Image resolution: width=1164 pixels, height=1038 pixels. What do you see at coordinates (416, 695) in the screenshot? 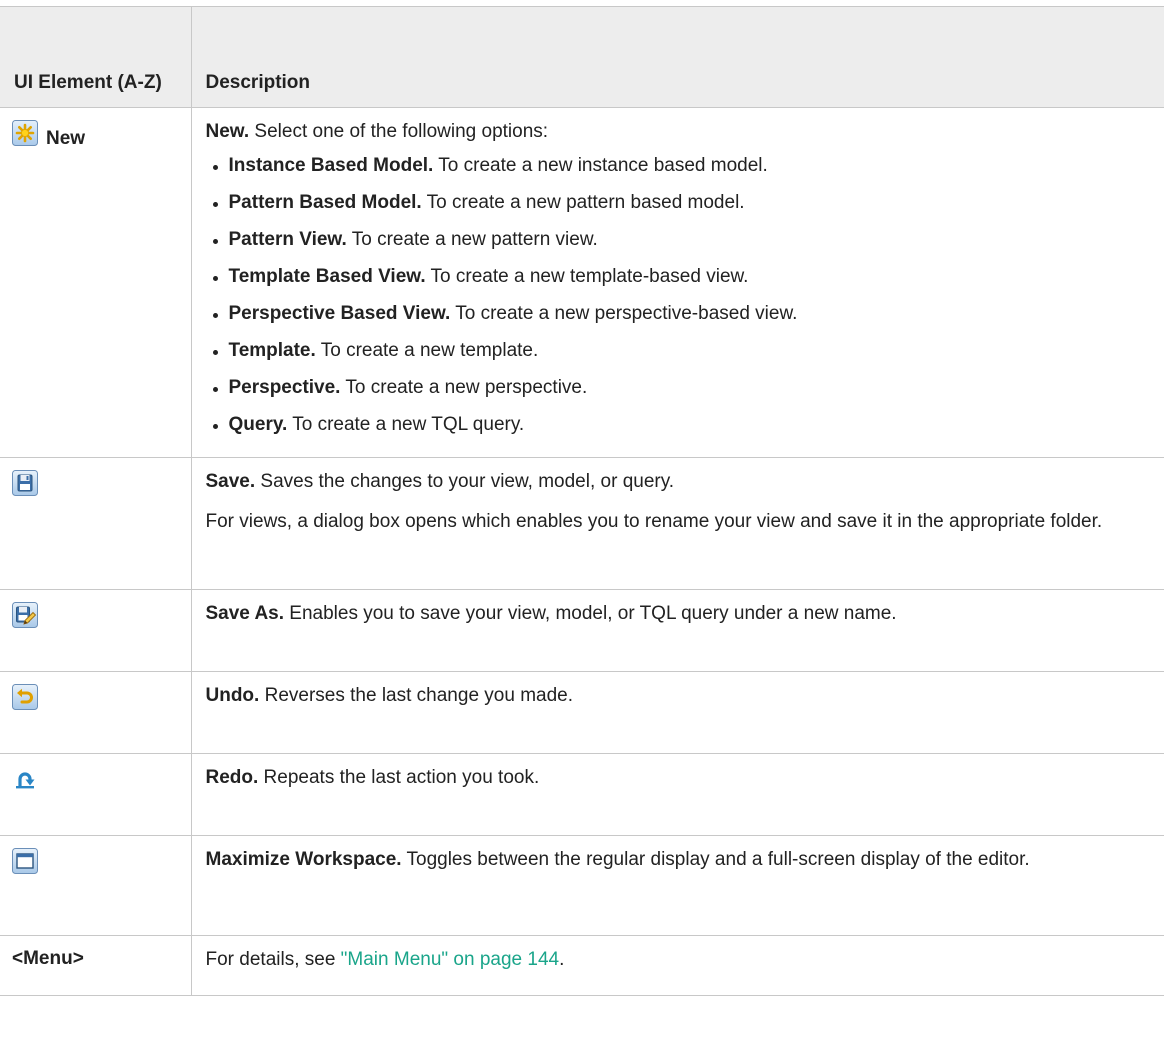
I see `undo-text: Reverses the last change you made.` at bounding box center [416, 695].